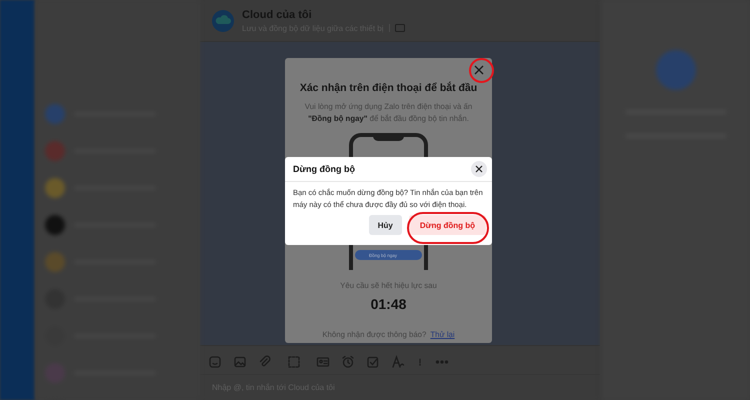 Image resolution: width=750 pixels, height=400 pixels. What do you see at coordinates (388, 304) in the screenshot?
I see `countdown-timer: 01:48` at bounding box center [388, 304].